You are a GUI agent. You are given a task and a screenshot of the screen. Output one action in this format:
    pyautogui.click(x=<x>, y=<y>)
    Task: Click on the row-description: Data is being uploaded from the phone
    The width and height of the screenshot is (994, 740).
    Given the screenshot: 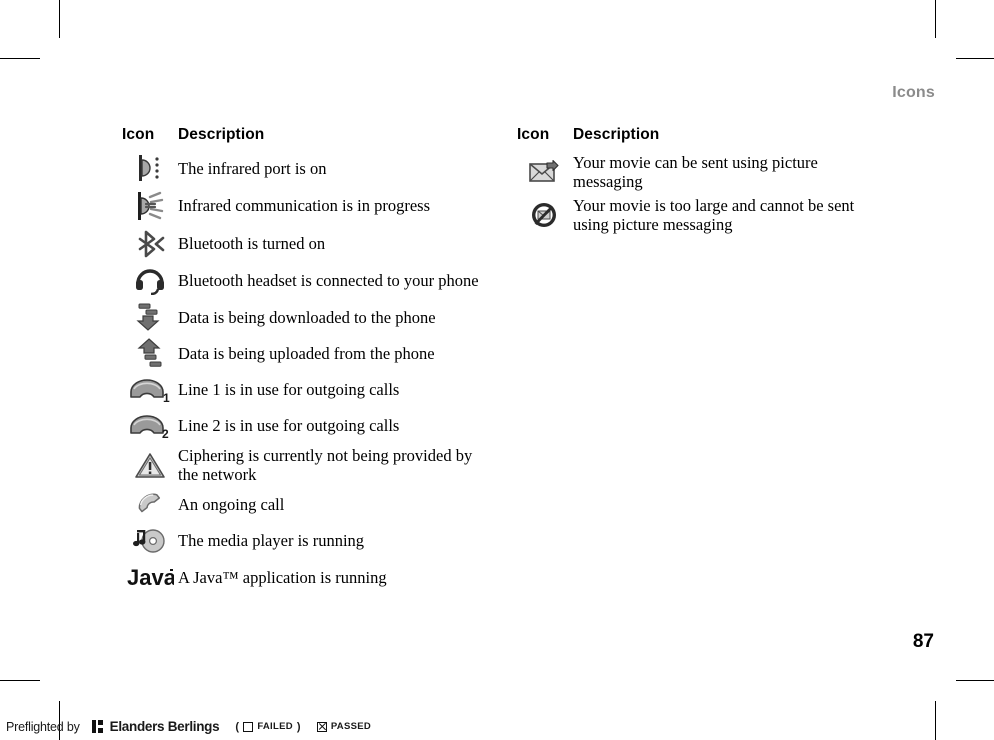 What is the action you would take?
    pyautogui.click(x=306, y=353)
    